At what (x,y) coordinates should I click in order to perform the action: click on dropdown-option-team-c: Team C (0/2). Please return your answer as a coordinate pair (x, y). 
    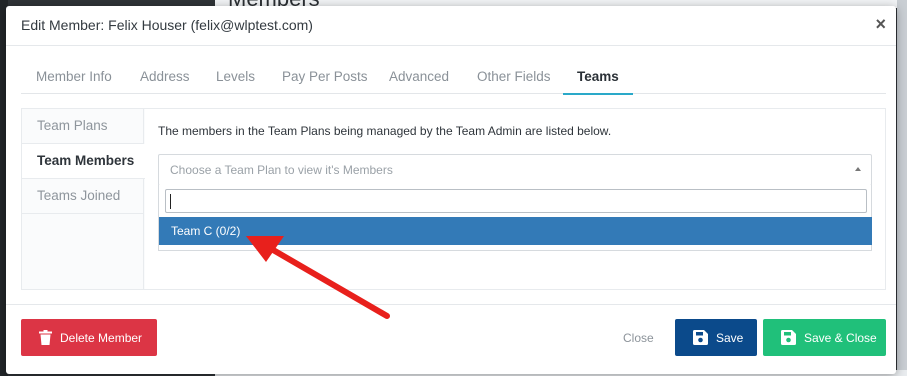
    Looking at the image, I should click on (515, 231).